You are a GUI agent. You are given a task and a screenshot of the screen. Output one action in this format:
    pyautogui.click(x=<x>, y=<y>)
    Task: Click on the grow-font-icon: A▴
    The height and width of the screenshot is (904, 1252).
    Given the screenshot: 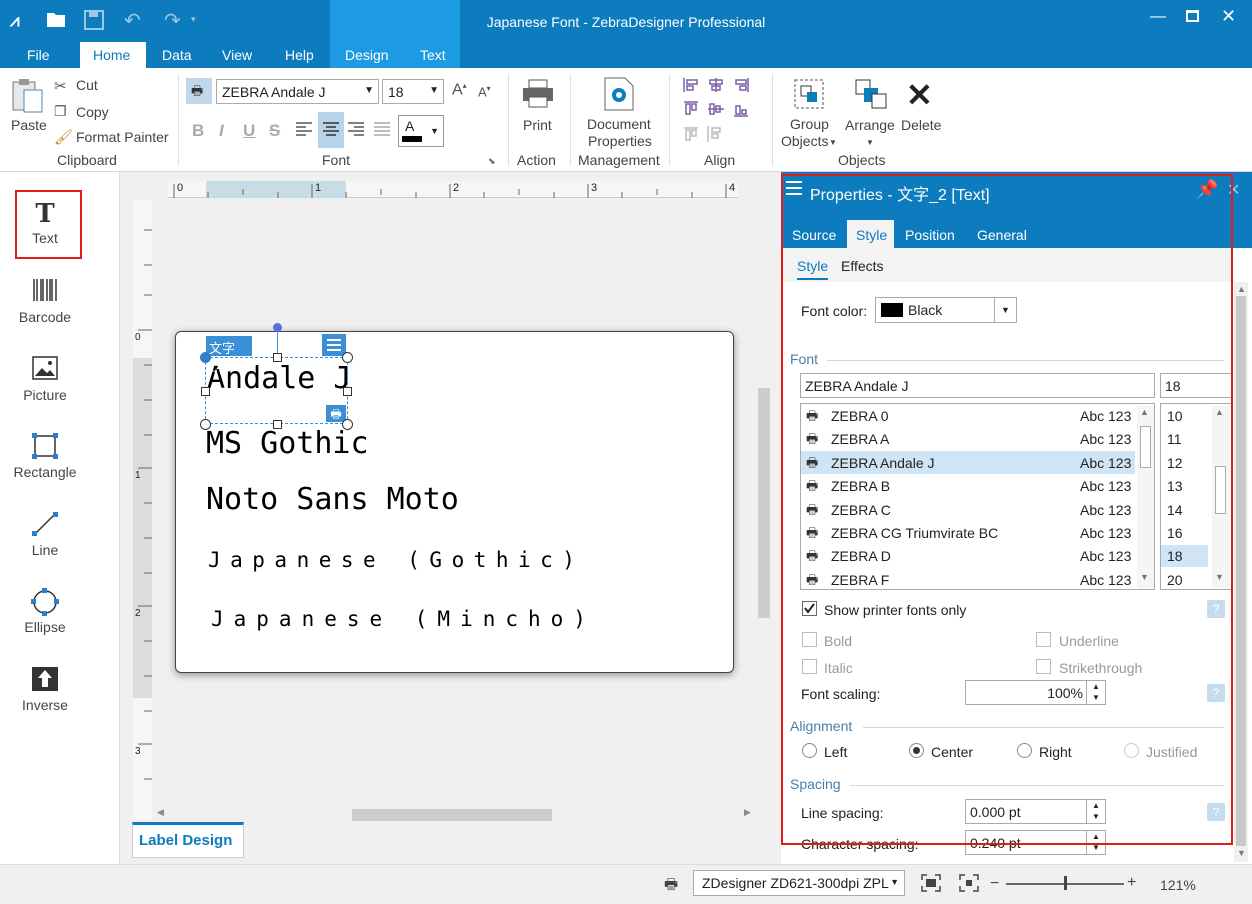 What is the action you would take?
    pyautogui.click(x=459, y=90)
    